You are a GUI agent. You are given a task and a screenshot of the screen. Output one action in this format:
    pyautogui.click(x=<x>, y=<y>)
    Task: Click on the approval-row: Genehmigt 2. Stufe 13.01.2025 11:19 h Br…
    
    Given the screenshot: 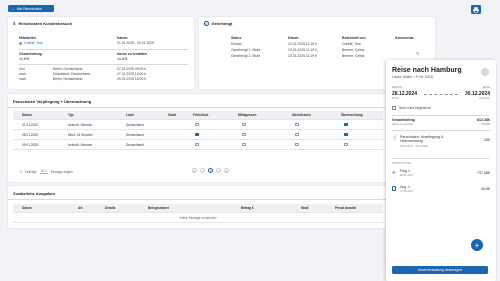 What is the action you would take?
    pyautogui.click(x=298, y=56)
    